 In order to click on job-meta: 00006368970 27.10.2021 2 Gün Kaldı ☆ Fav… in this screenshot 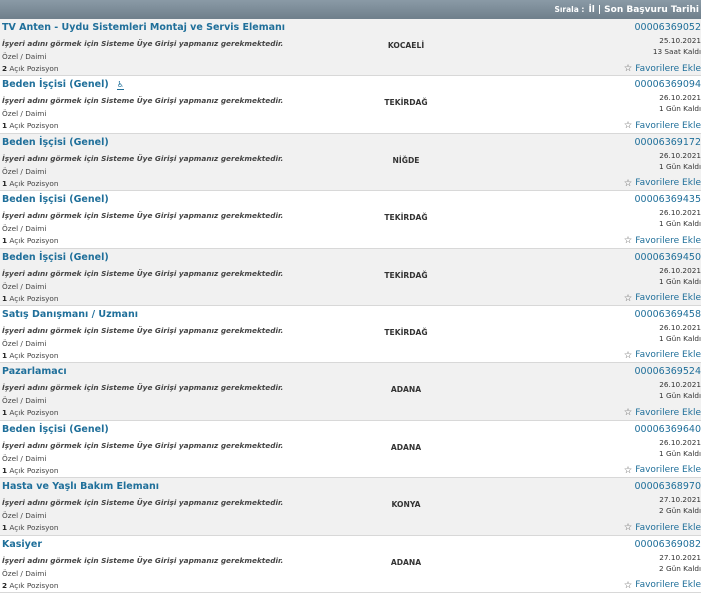, I will do `click(641, 507)`.